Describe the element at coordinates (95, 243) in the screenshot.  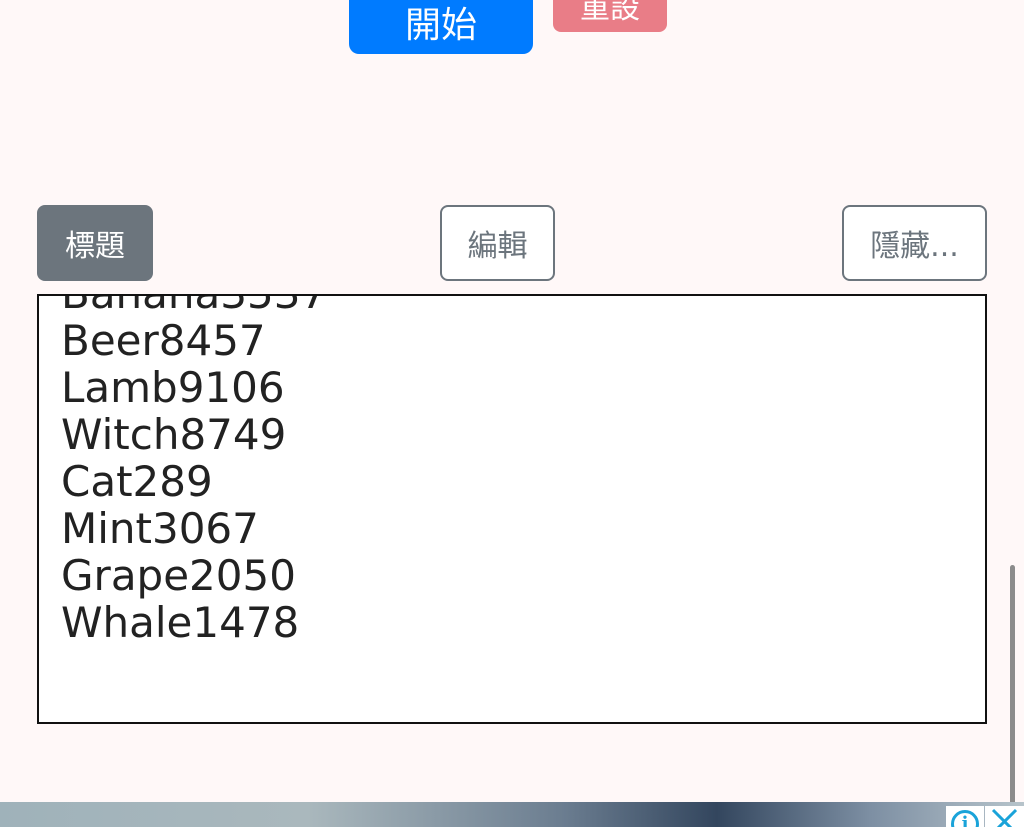
I see `title-button: 標題` at that location.